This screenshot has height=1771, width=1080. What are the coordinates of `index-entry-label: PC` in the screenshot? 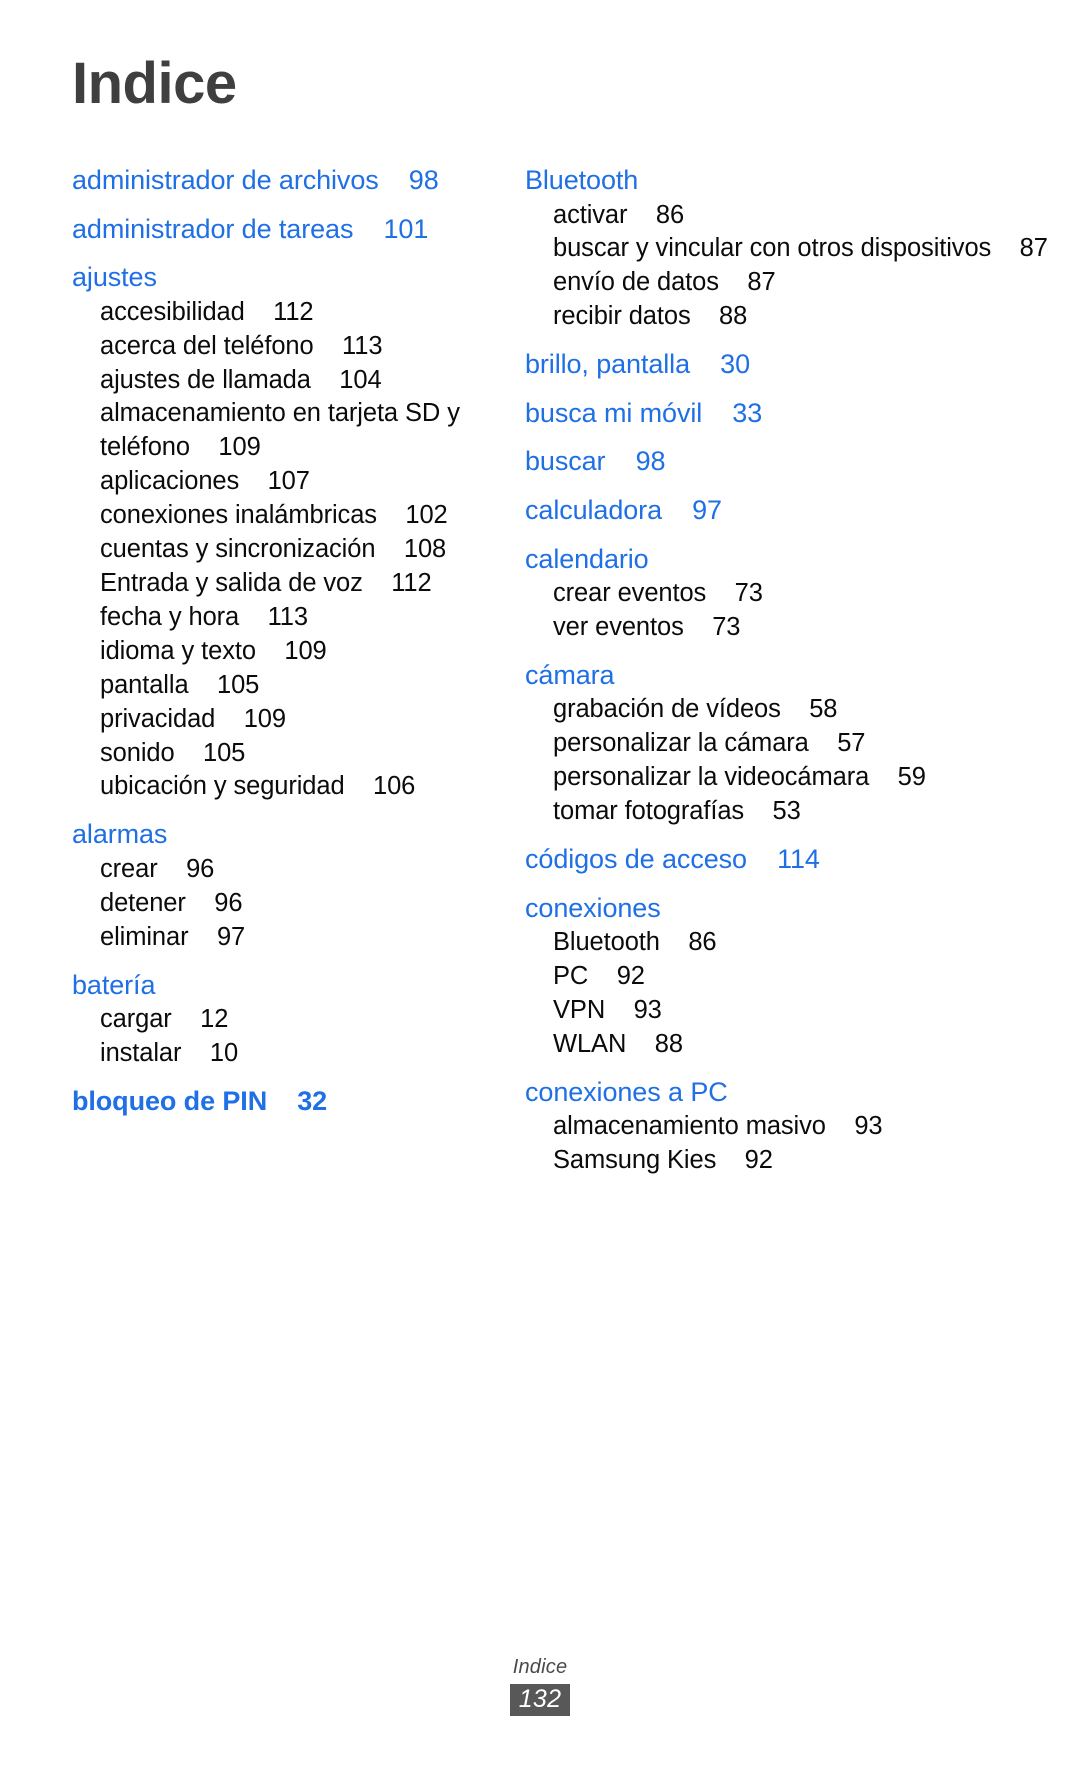 It's located at (571, 976).